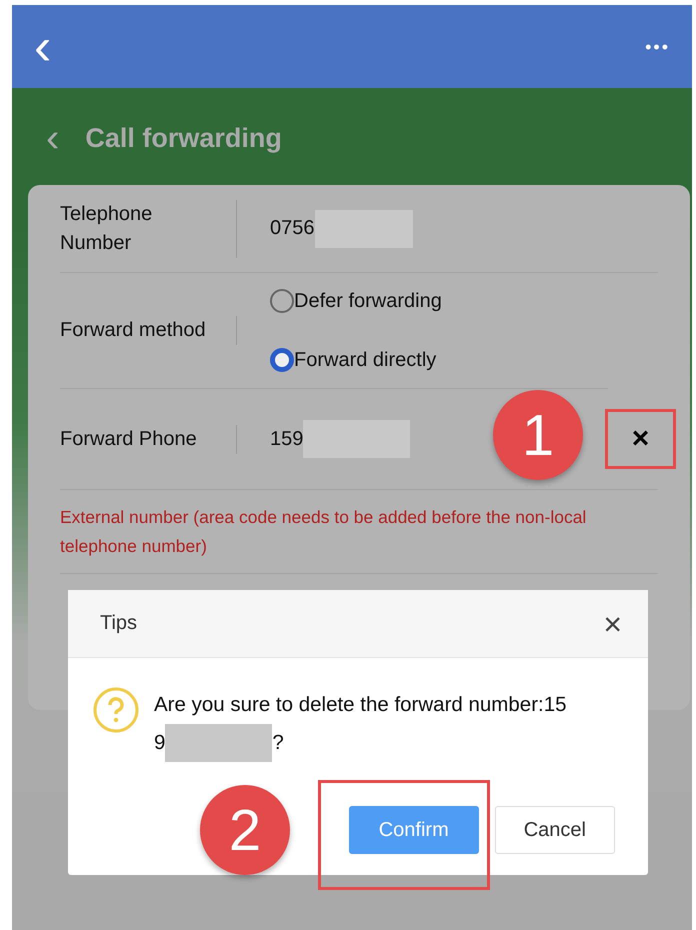 This screenshot has width=696, height=930. Describe the element at coordinates (612, 624) in the screenshot. I see `close-button: ×` at that location.